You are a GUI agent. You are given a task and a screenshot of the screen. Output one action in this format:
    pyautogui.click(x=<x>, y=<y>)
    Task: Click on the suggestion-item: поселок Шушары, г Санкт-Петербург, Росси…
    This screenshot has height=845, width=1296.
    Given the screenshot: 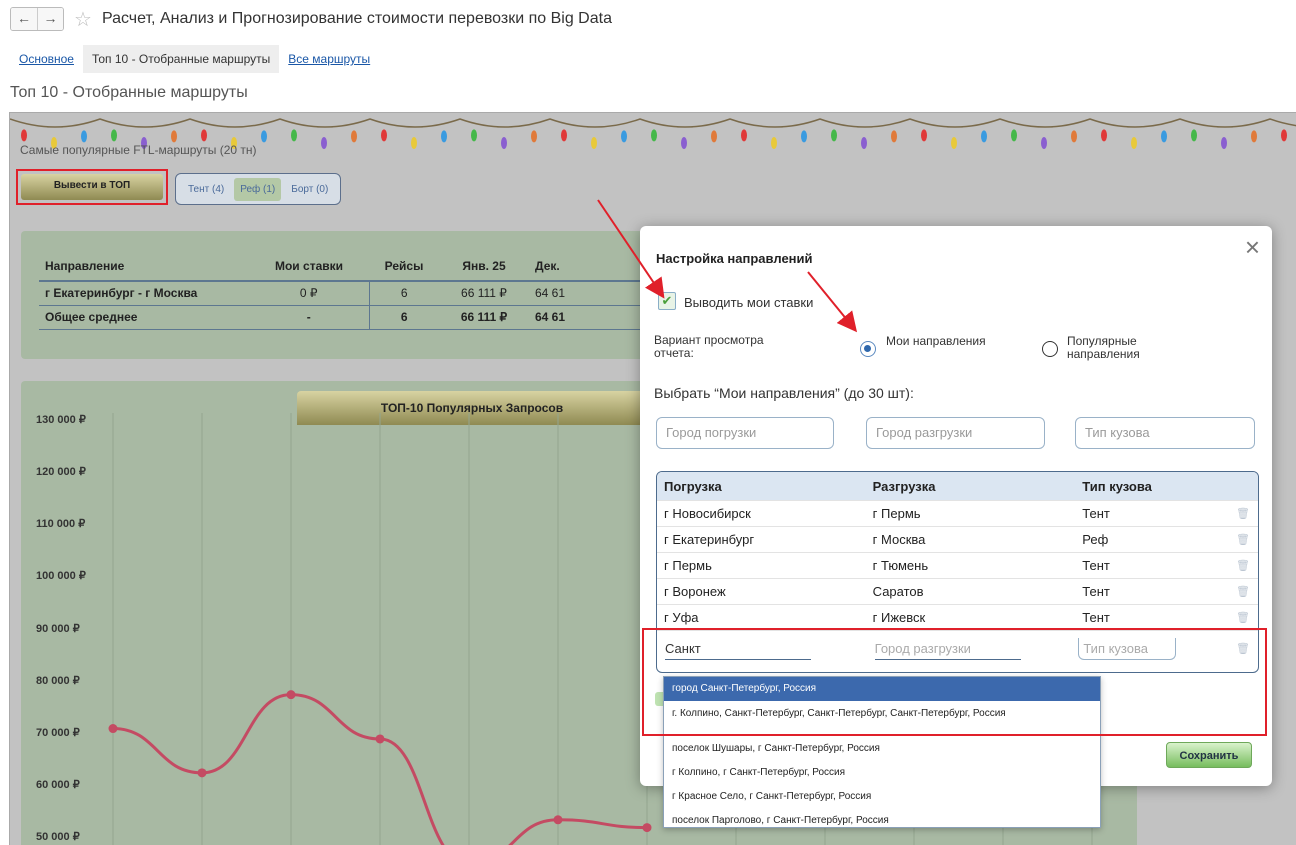 What is the action you would take?
    pyautogui.click(x=882, y=749)
    